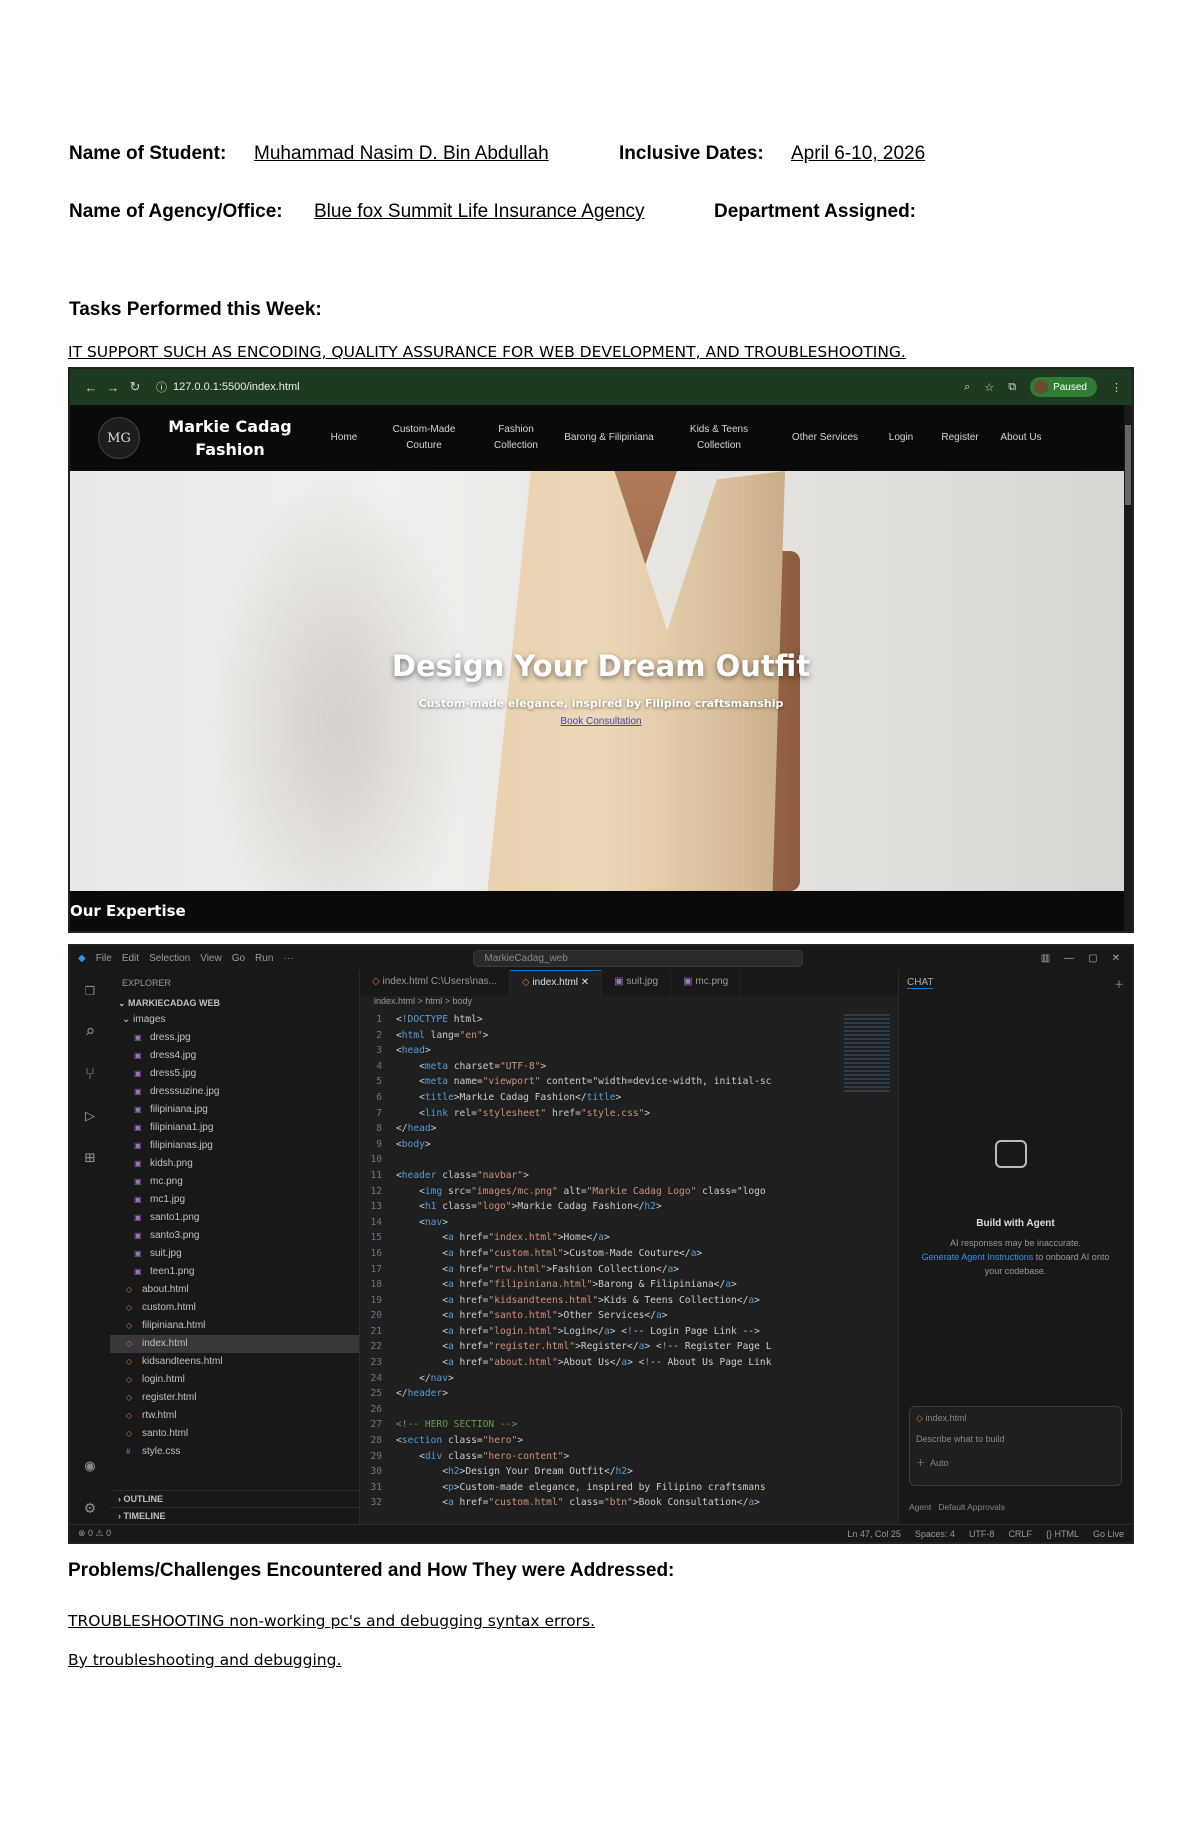 The width and height of the screenshot is (1200, 1835). Describe the element at coordinates (1062, 1534) in the screenshot. I see `status-language: {} HTML` at that location.